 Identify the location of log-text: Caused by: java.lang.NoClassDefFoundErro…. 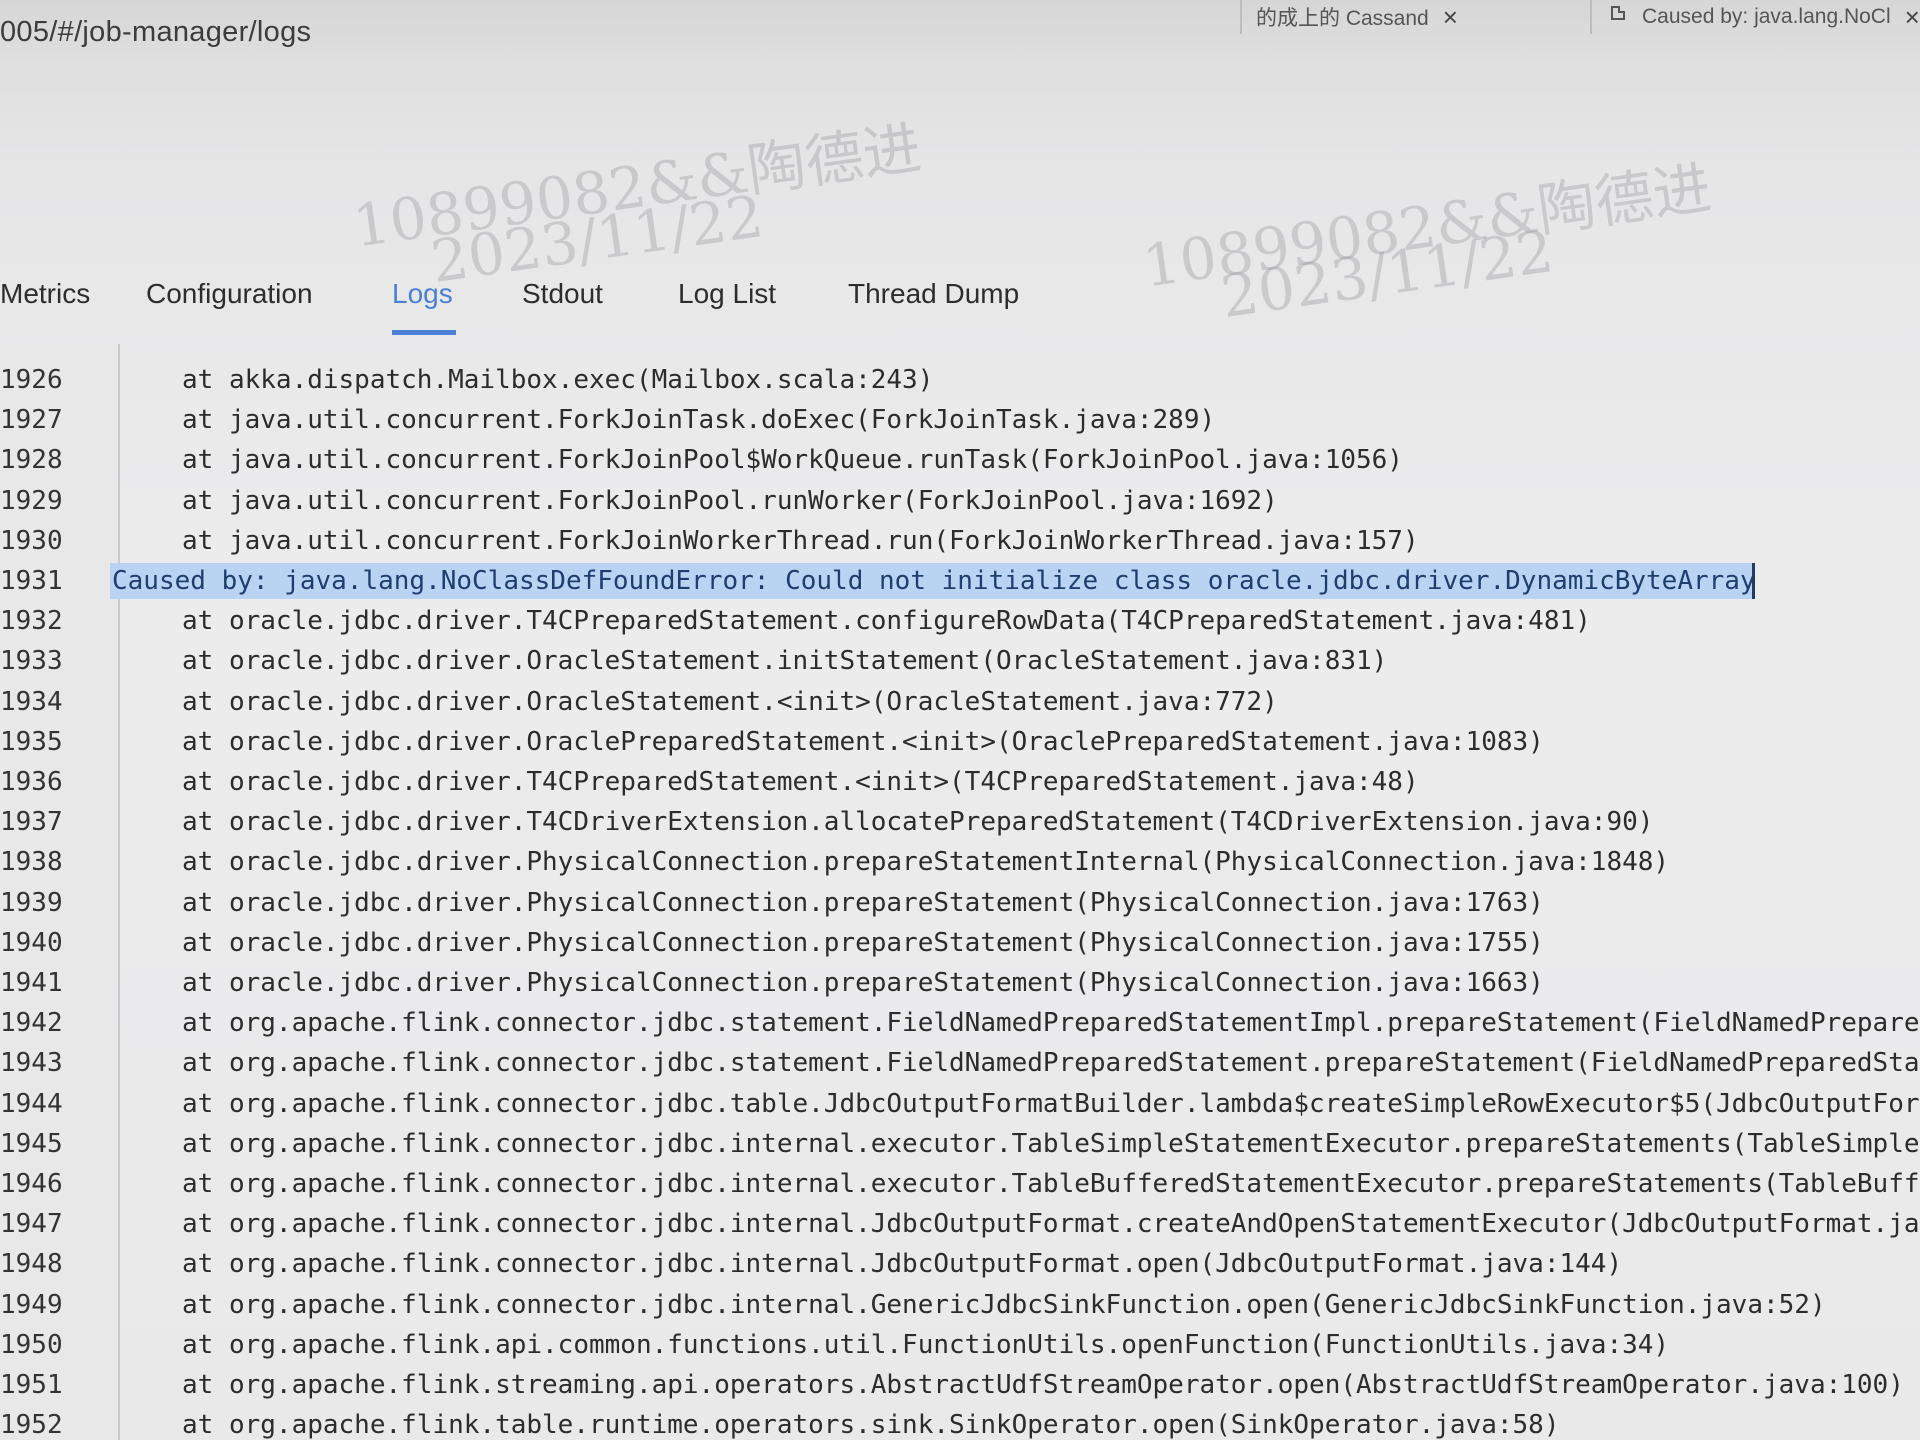
(934, 581).